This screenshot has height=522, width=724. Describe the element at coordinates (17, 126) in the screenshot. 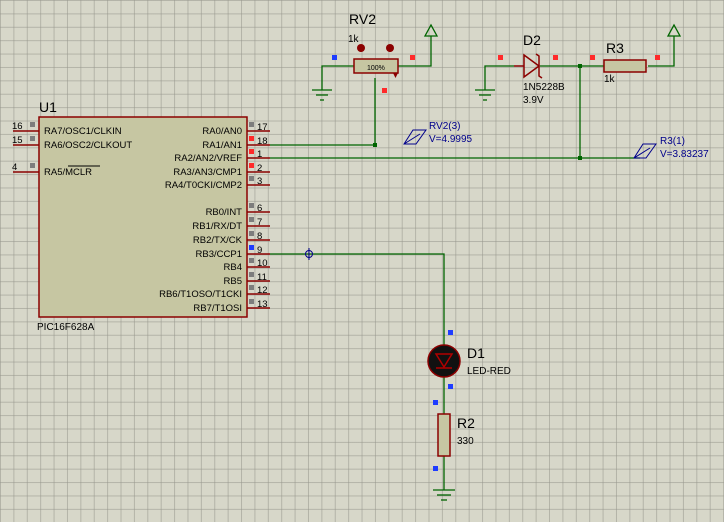

I see `pin-number: 16` at that location.